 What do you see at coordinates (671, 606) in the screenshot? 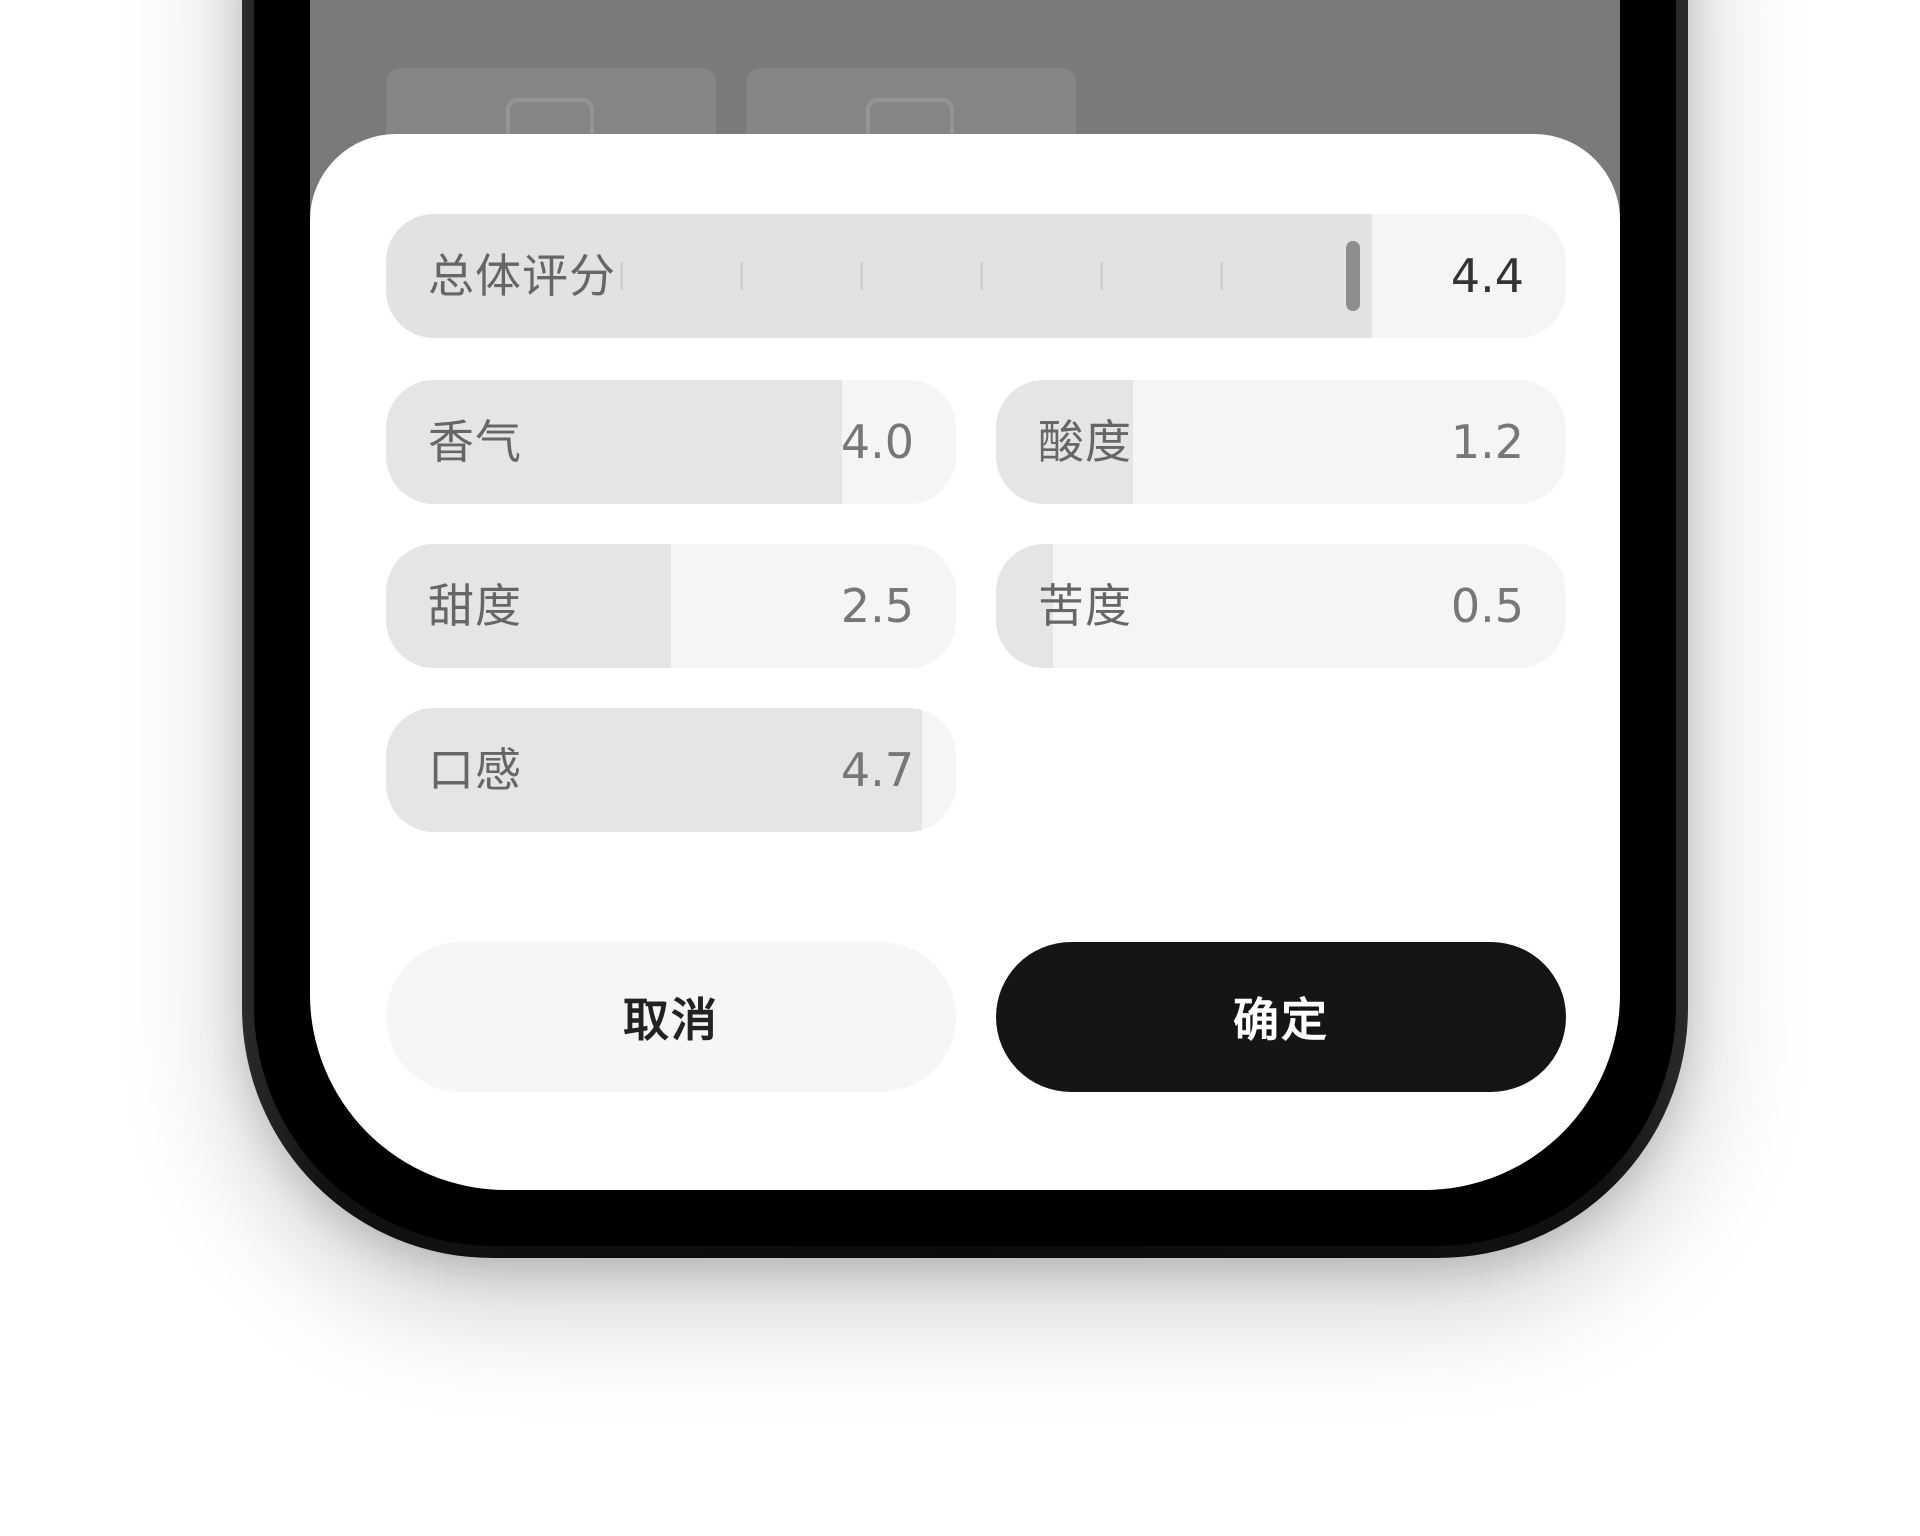
I see `sweetness-rating-slider: 甜度 2.5` at bounding box center [671, 606].